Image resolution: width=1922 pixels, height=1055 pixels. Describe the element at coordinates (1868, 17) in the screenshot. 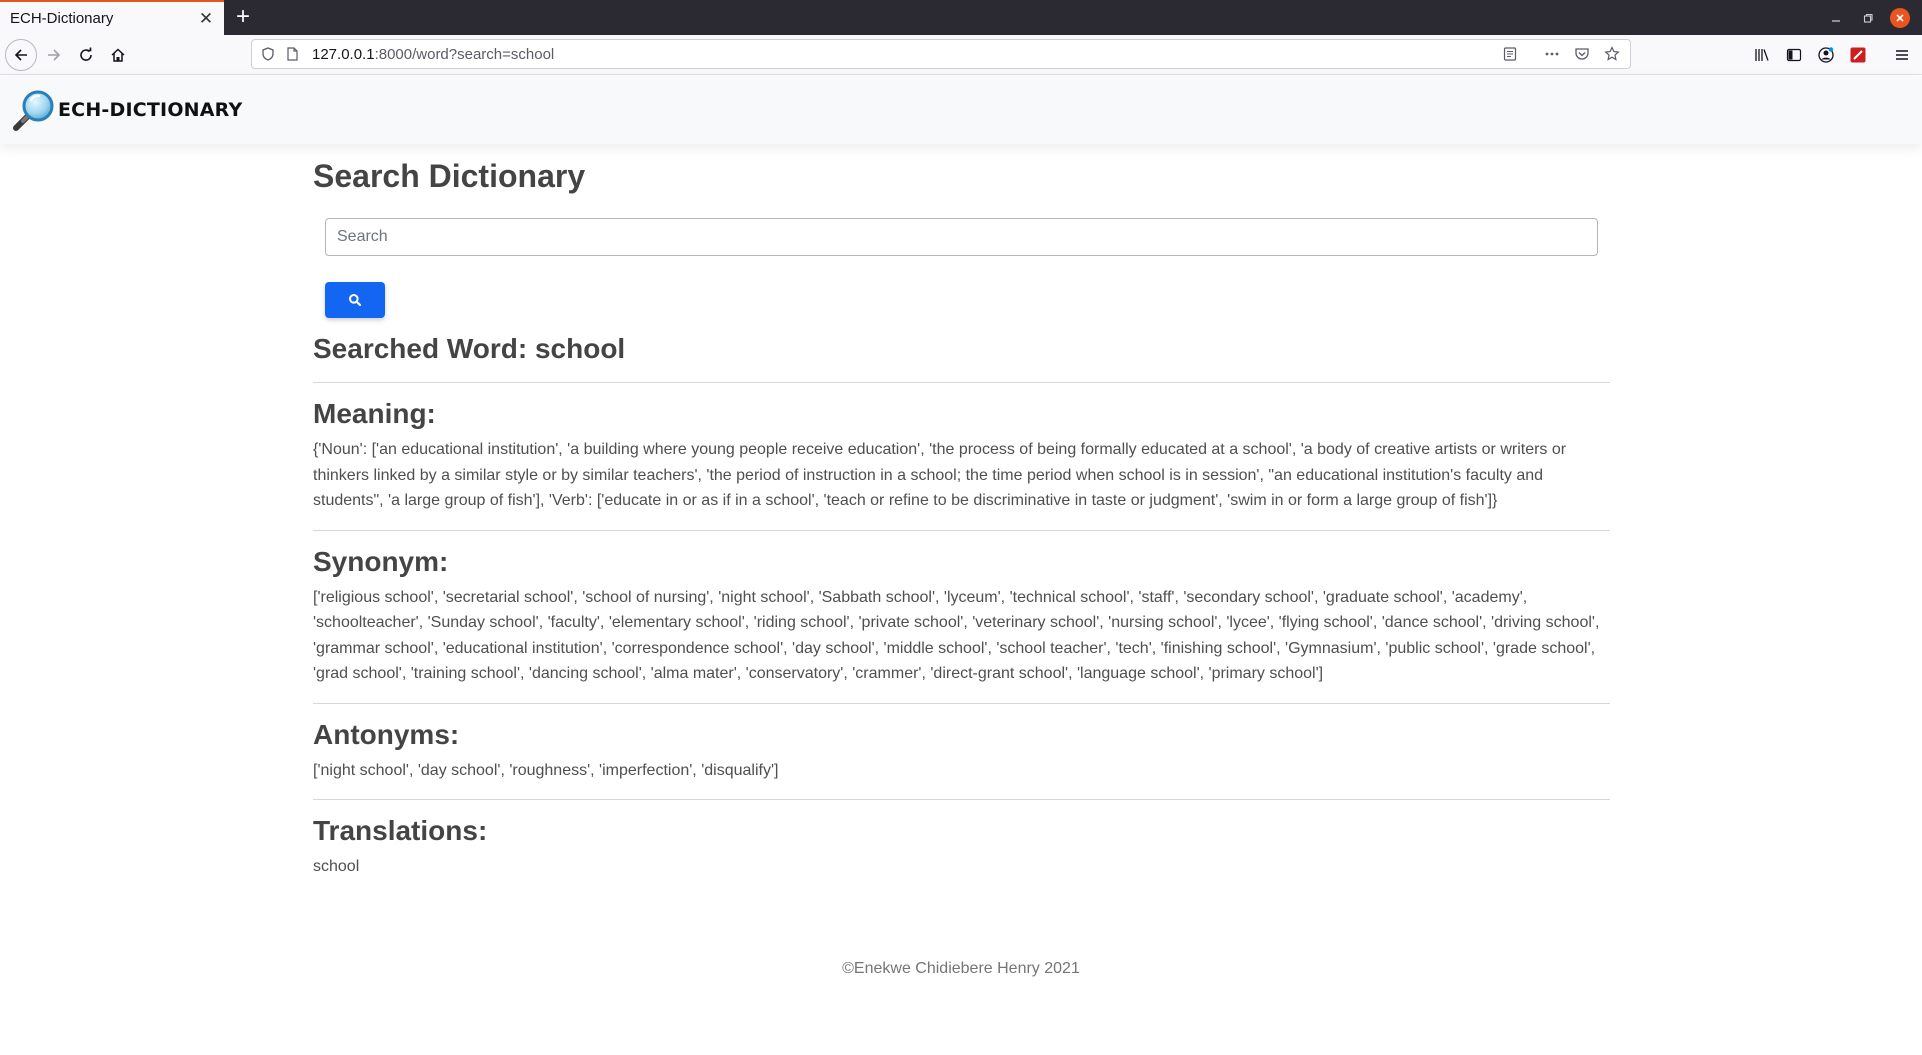

I see `restore-icon` at that location.